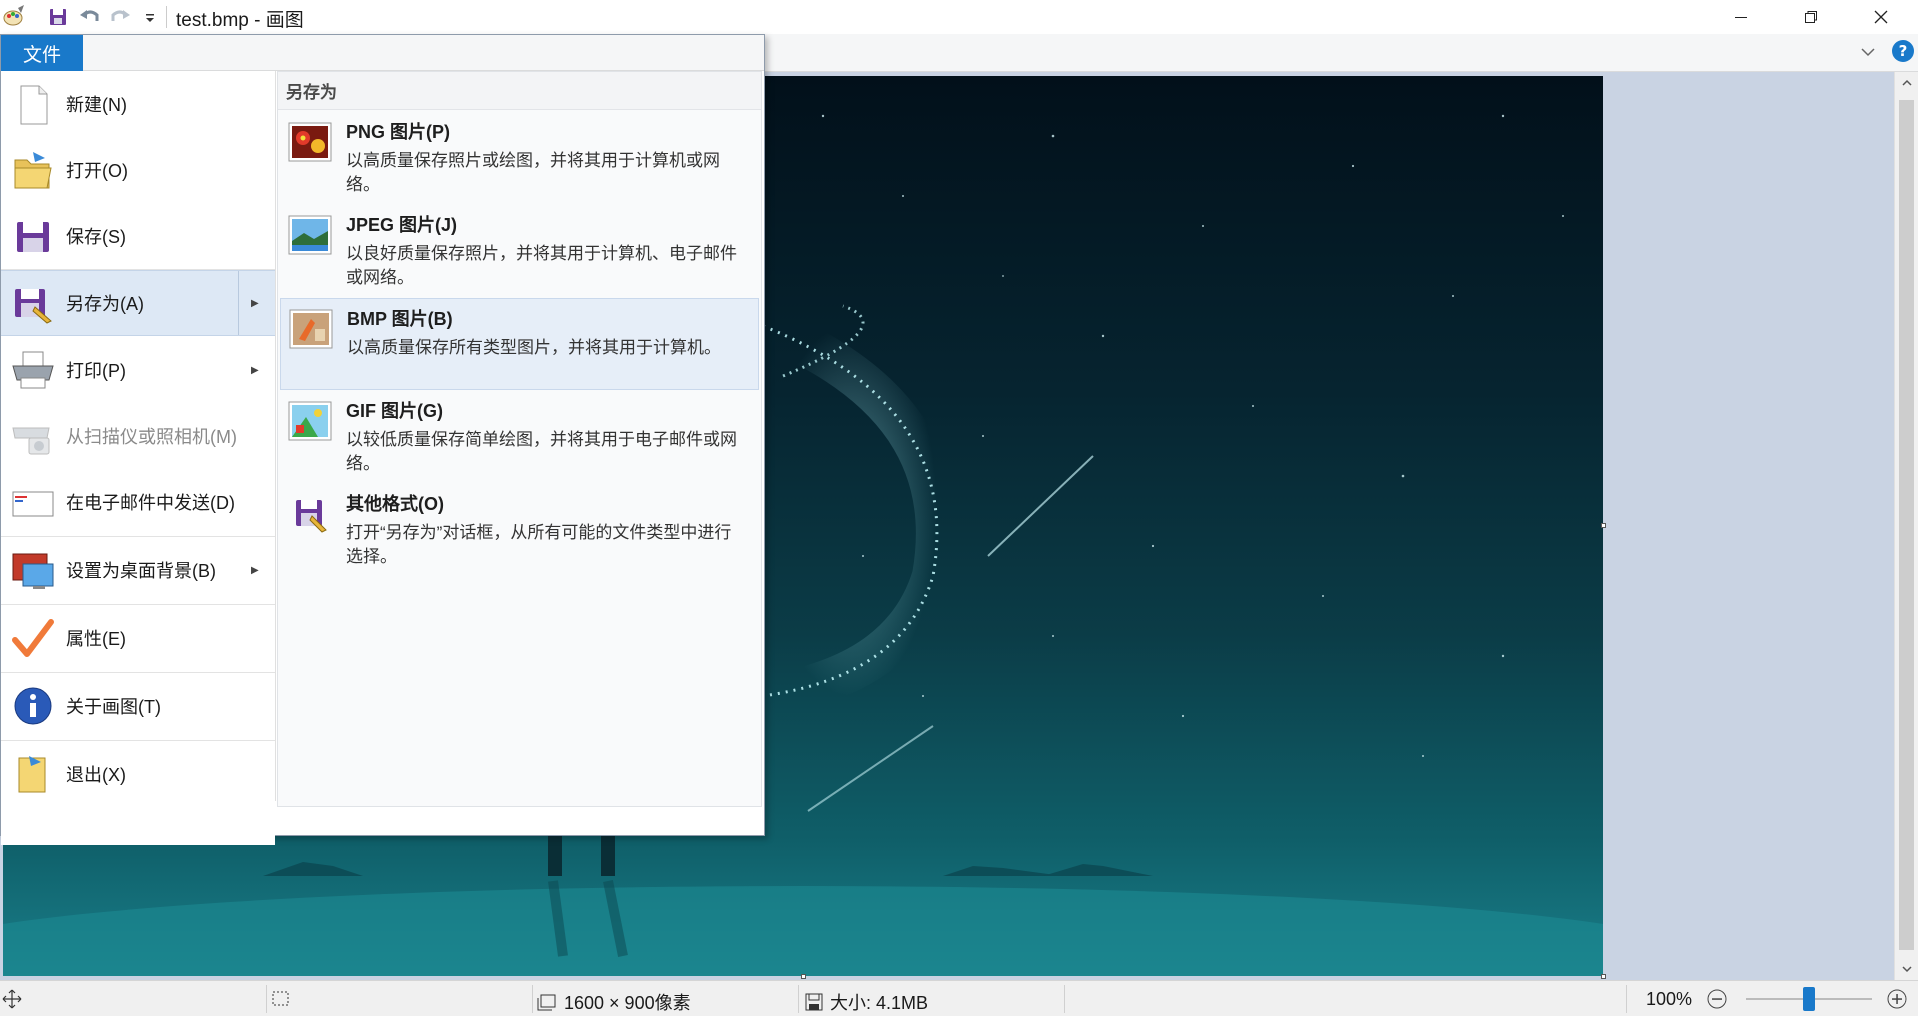 Image resolution: width=1918 pixels, height=1016 pixels. Describe the element at coordinates (42, 53) in the screenshot. I see `file-menu-tab: 文件` at that location.